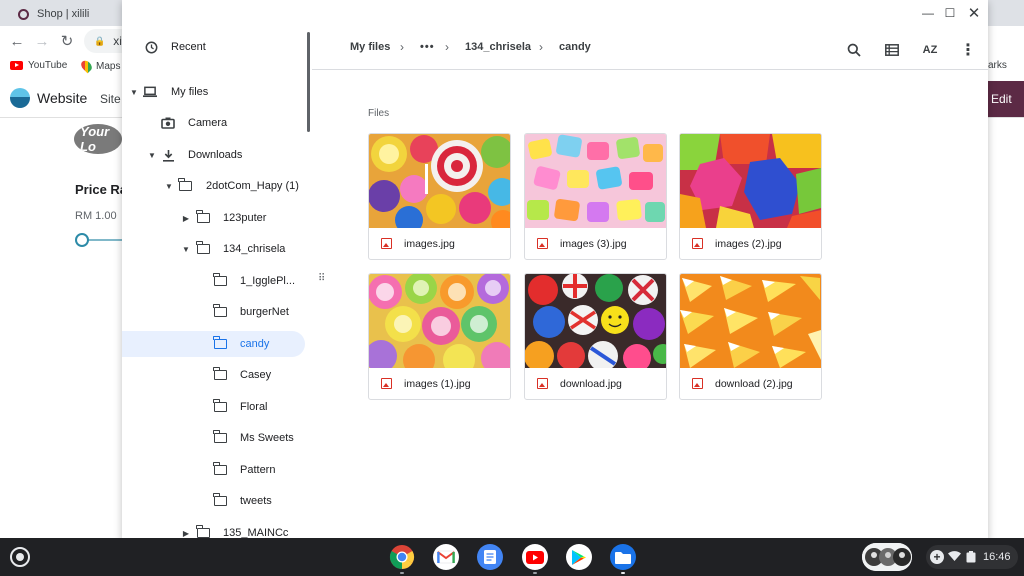 The image size is (1024, 576). I want to click on files-icon, so click(623, 557).